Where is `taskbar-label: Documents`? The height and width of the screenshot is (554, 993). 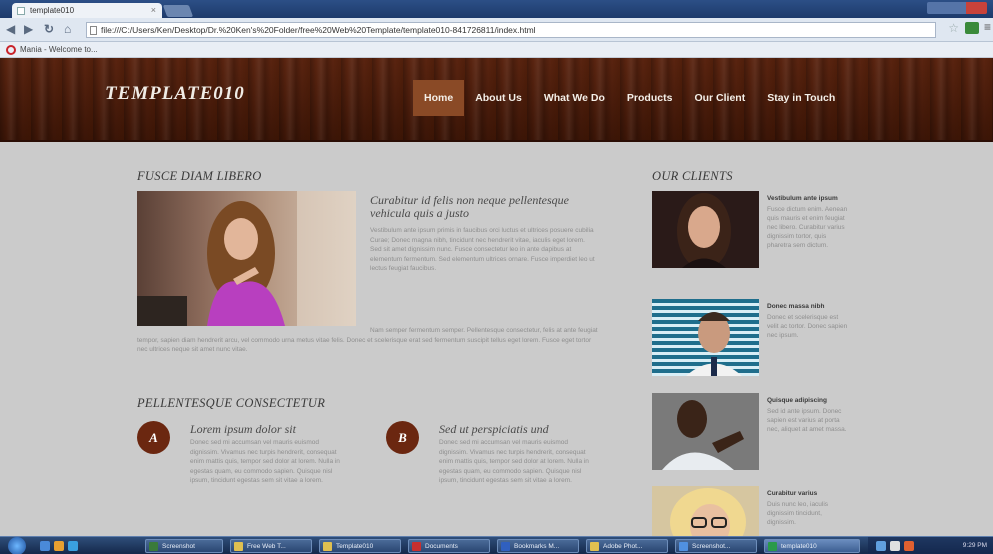 taskbar-label: Documents is located at coordinates (441, 546).